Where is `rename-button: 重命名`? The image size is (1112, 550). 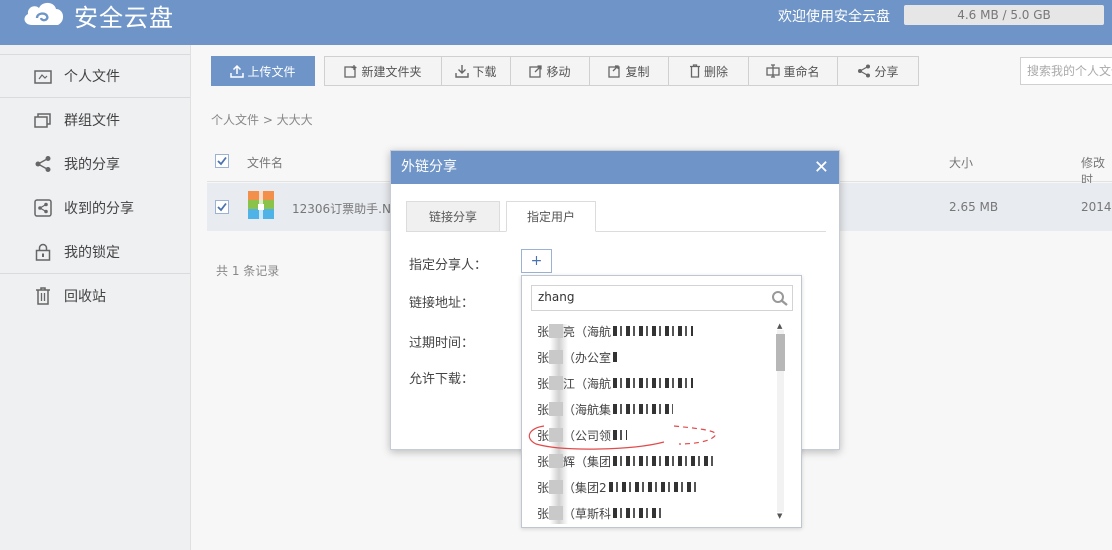
rename-button: 重命名 is located at coordinates (793, 71).